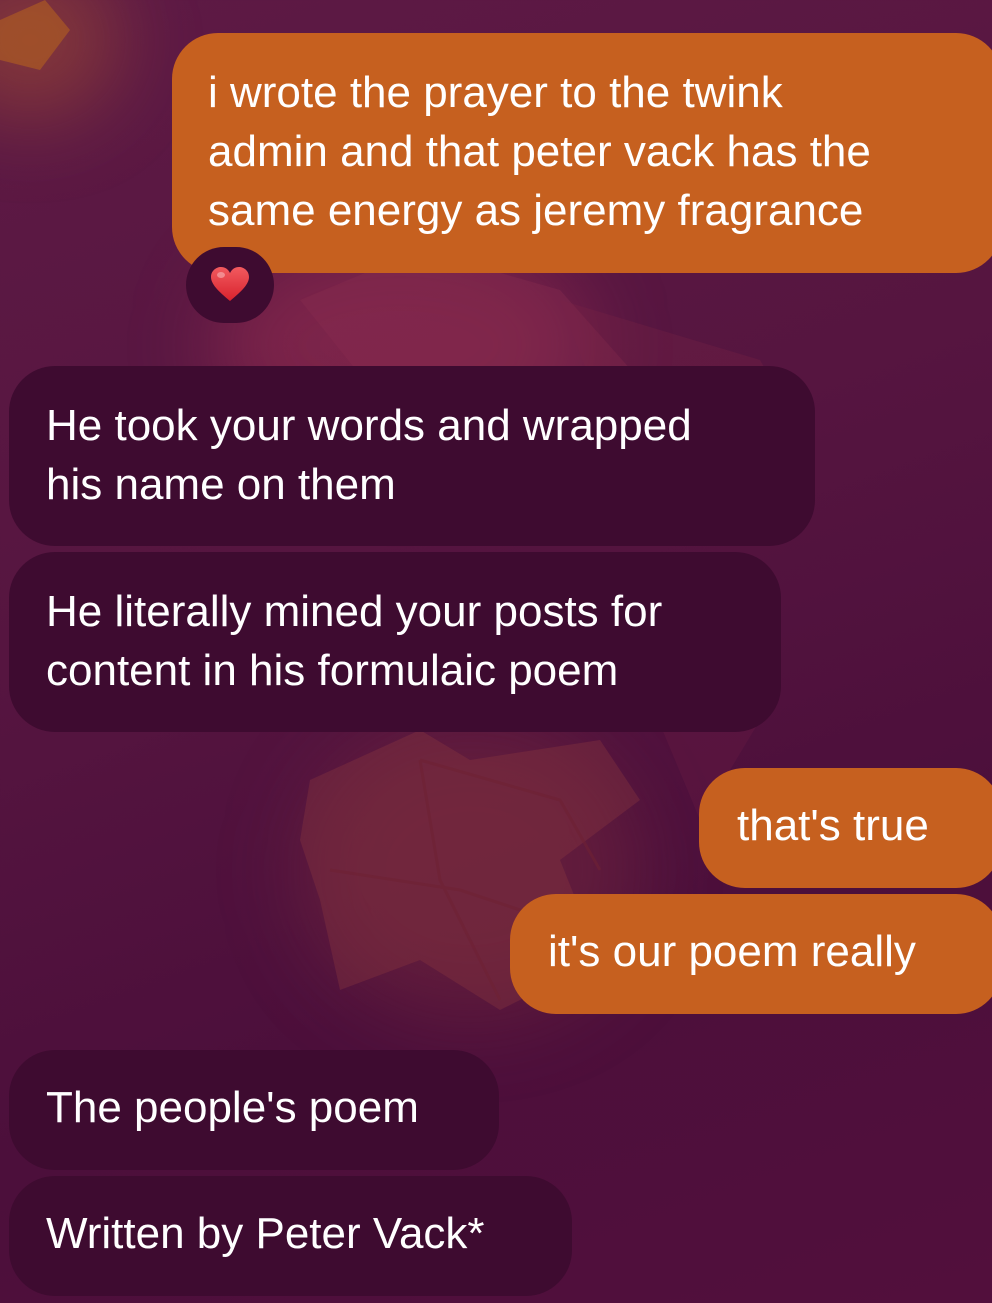 This screenshot has height=1303, width=992. Describe the element at coordinates (833, 825) in the screenshot. I see `message-text: that's true` at that location.